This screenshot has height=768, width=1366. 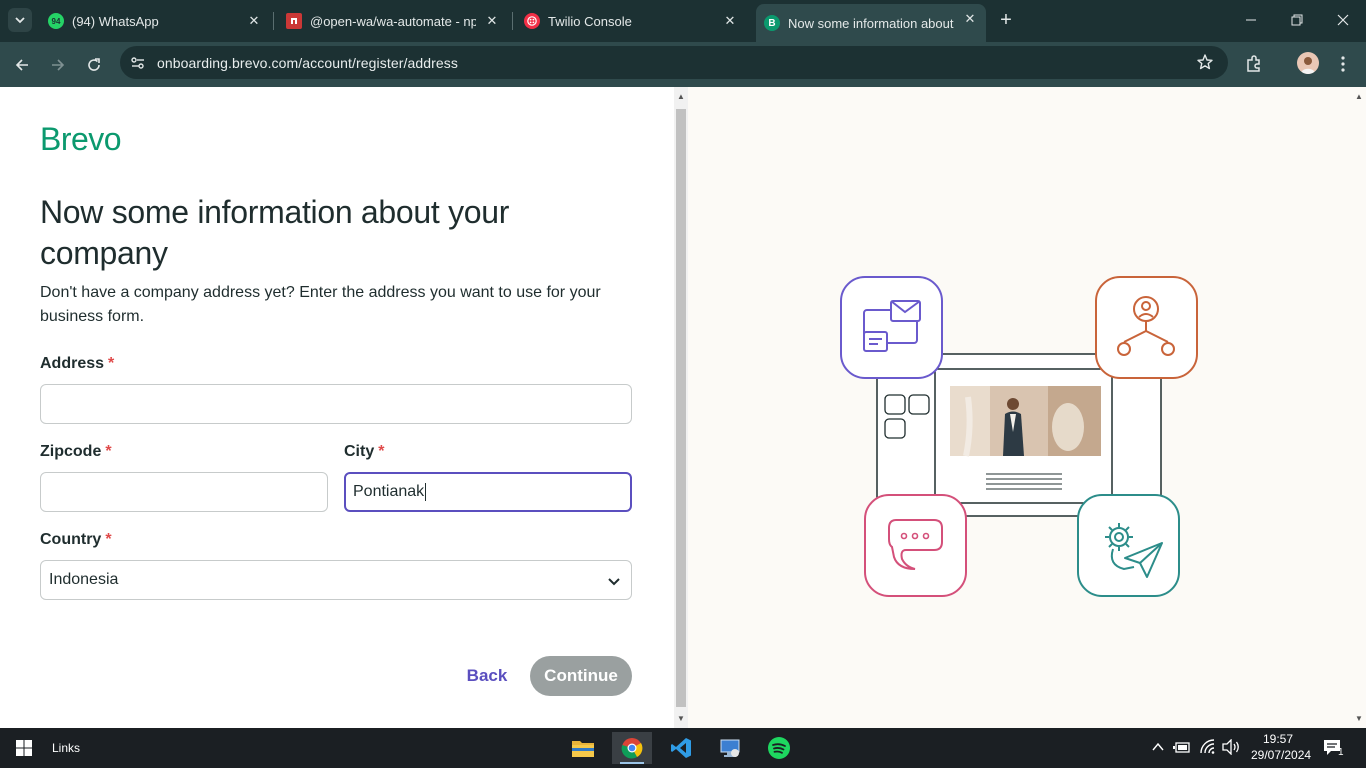 I want to click on remote-desktop-taskbar-button, so click(x=730, y=748).